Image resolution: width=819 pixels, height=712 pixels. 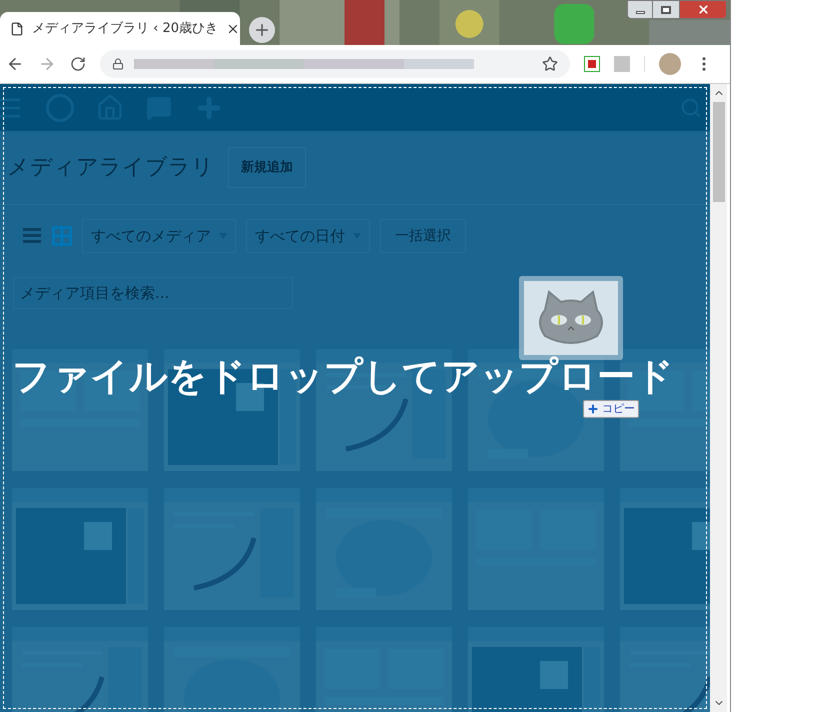 What do you see at coordinates (110, 168) in the screenshot?
I see `page-title: メディアライブラリ` at bounding box center [110, 168].